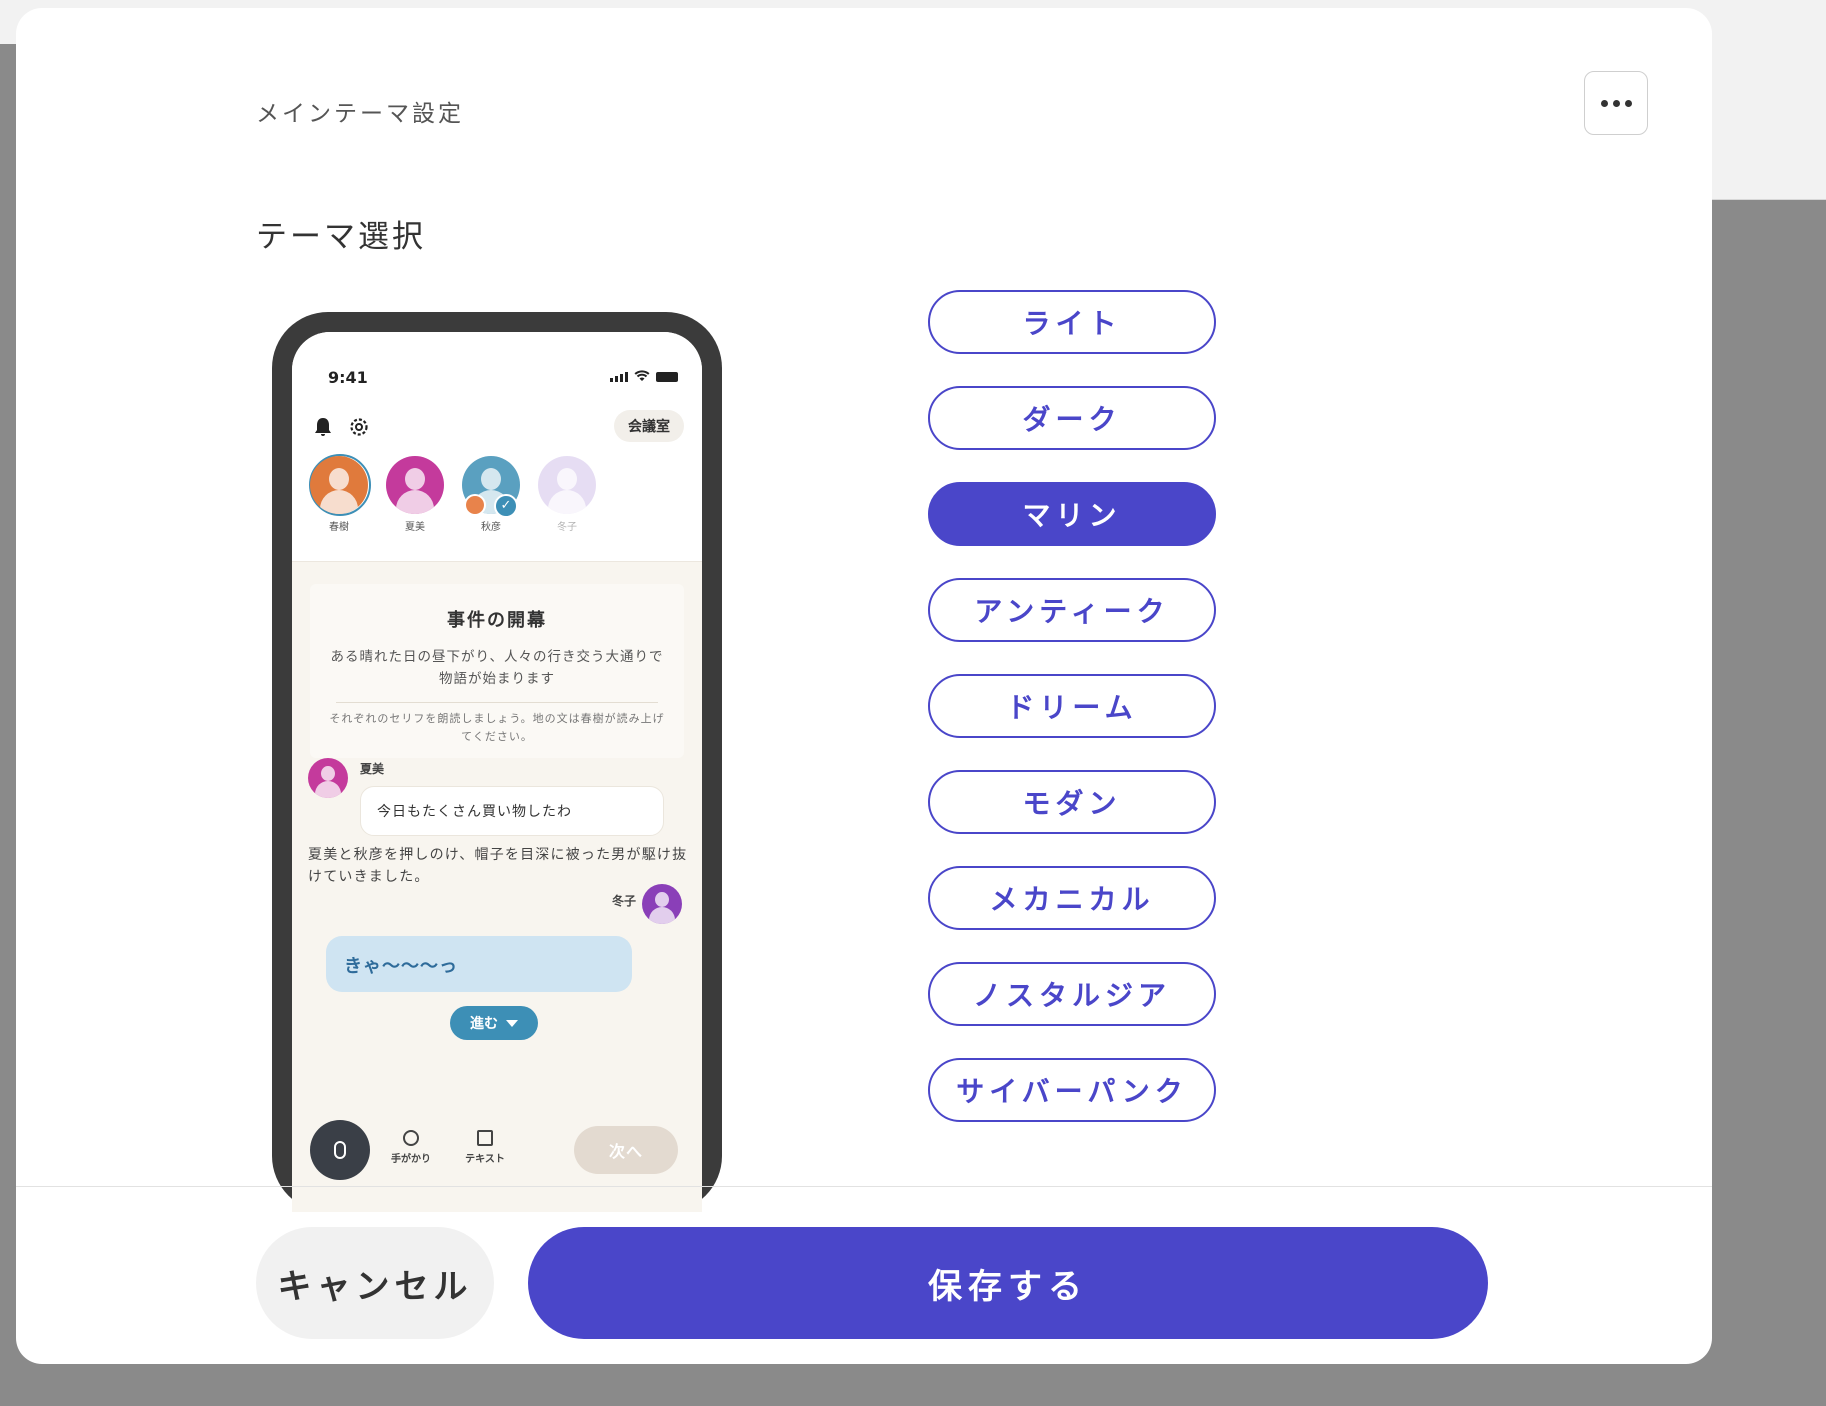 The width and height of the screenshot is (1826, 1406). What do you see at coordinates (1072, 514) in the screenshot?
I see `theme-option-marine: マリン` at bounding box center [1072, 514].